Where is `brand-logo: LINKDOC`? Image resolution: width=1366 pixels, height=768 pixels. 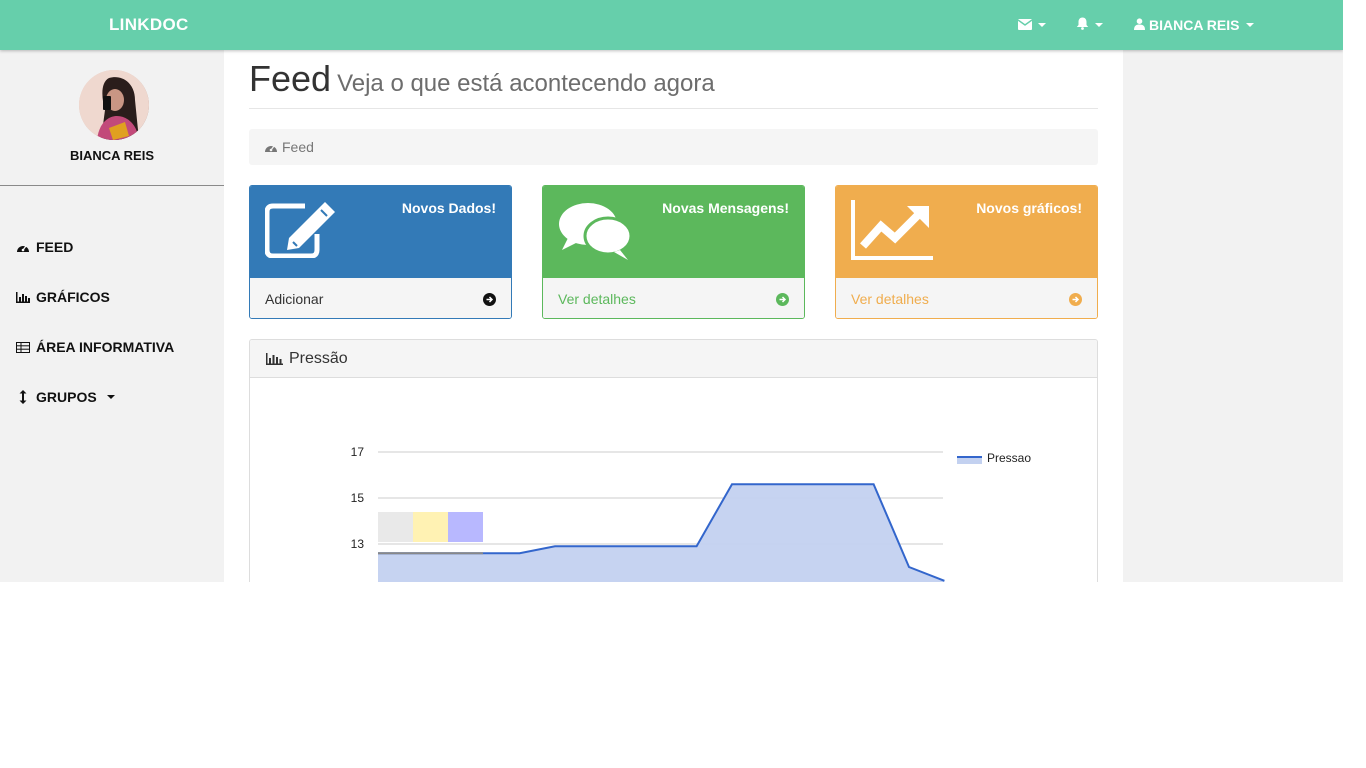 brand-logo: LINKDOC is located at coordinates (149, 25).